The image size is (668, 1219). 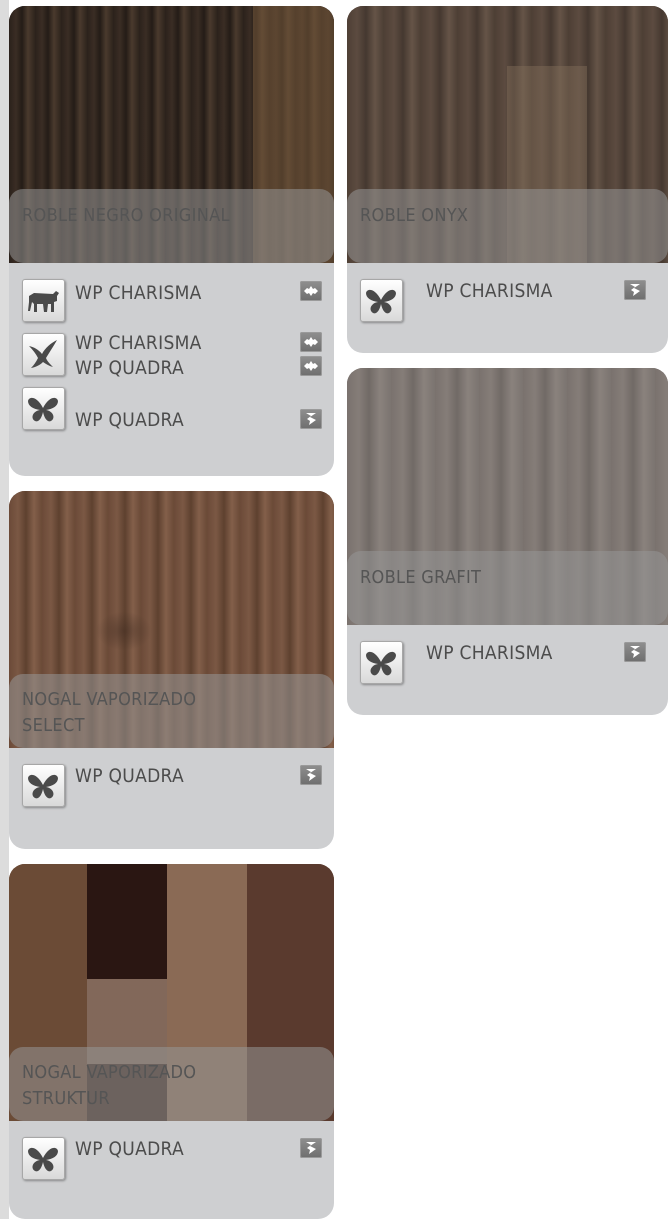 I want to click on product-name: ROBLE ONYX, so click(x=507, y=226).